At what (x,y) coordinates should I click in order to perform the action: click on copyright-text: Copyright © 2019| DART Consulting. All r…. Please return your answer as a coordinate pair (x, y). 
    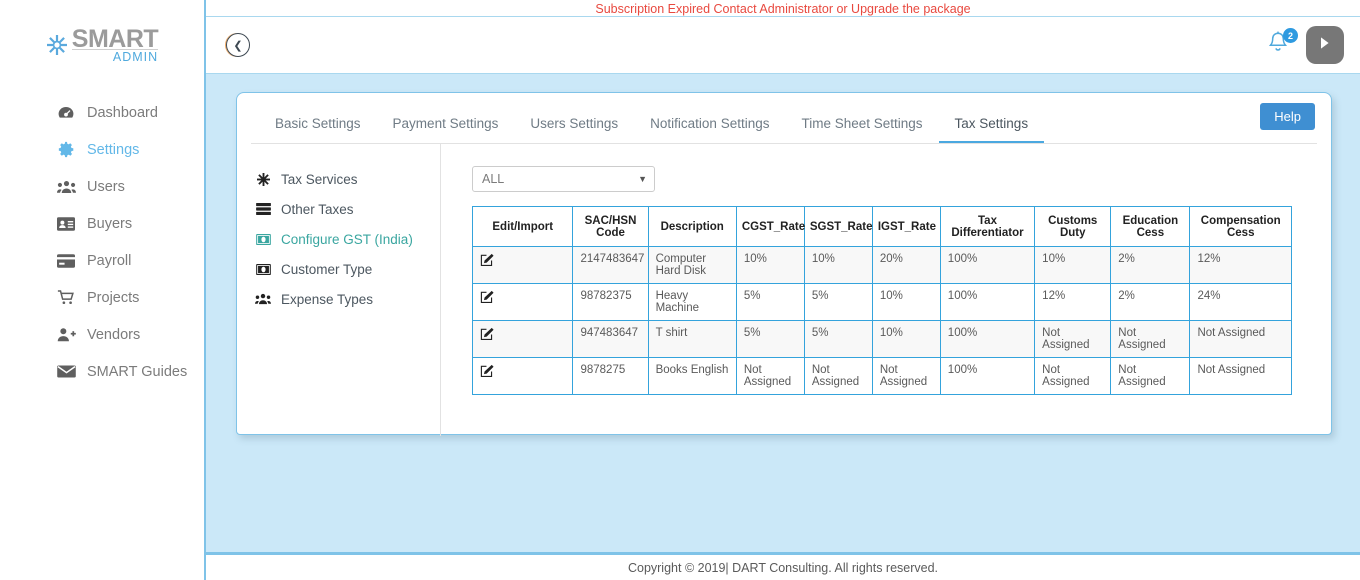
    Looking at the image, I should click on (783, 567).